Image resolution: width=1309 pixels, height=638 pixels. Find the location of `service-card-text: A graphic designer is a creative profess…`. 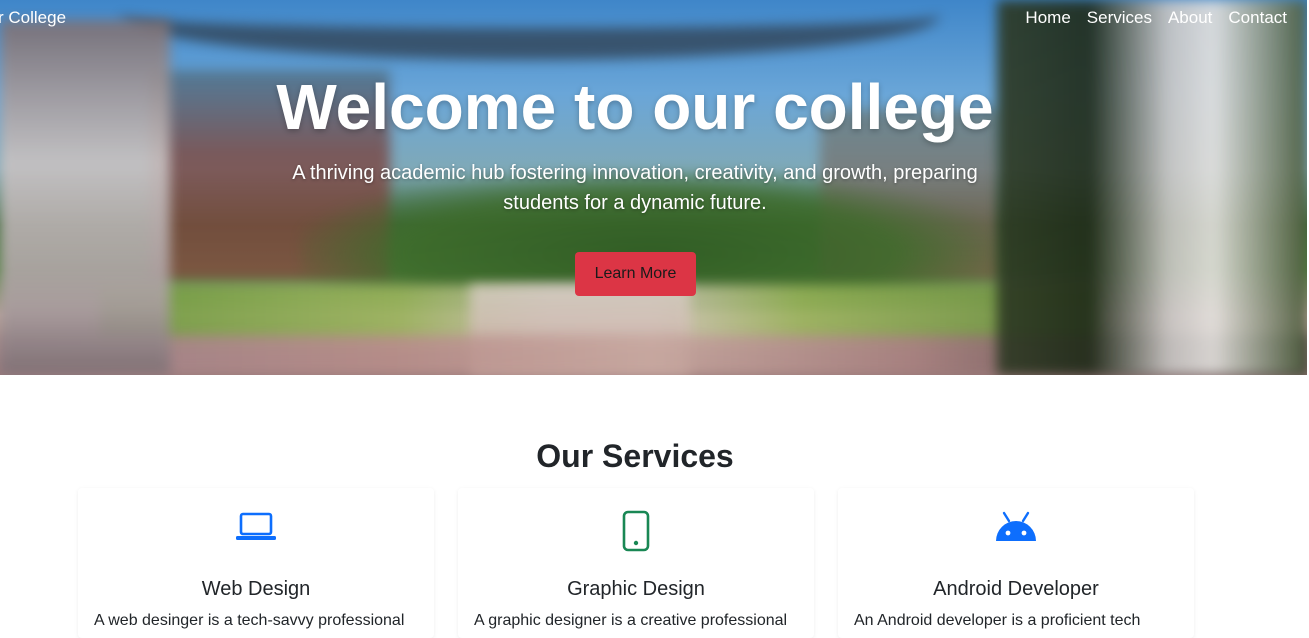

service-card-text: A graphic designer is a creative profess… is located at coordinates (631, 620).